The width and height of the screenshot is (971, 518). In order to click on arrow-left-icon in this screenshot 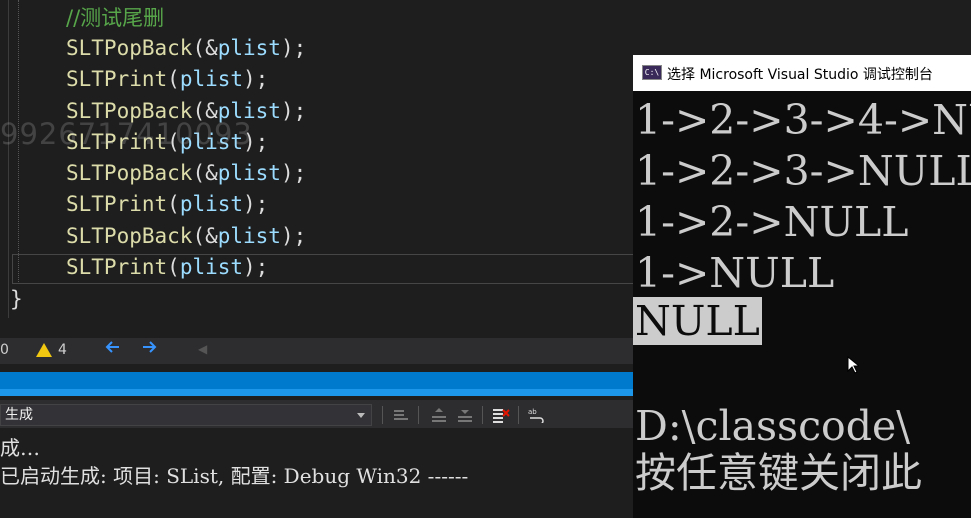, I will do `click(113, 349)`.